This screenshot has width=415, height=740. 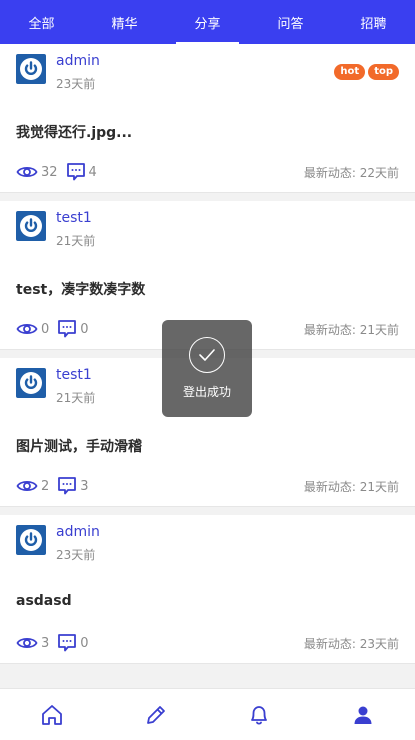 I want to click on tab-label: 精华, so click(x=124, y=24).